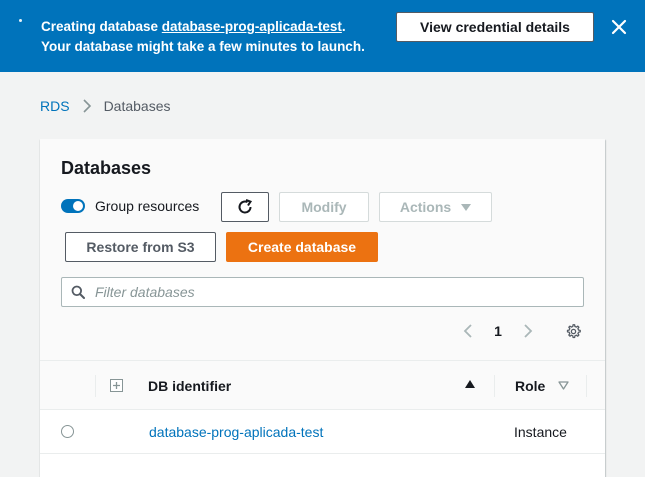 The width and height of the screenshot is (645, 477). I want to click on role-cell: Instance, so click(540, 432).